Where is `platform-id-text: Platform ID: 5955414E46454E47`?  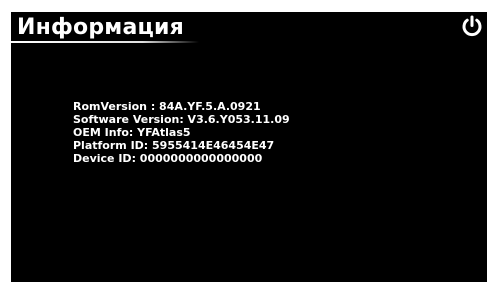
platform-id-text: Platform ID: 5955414E46454E47 is located at coordinates (174, 145).